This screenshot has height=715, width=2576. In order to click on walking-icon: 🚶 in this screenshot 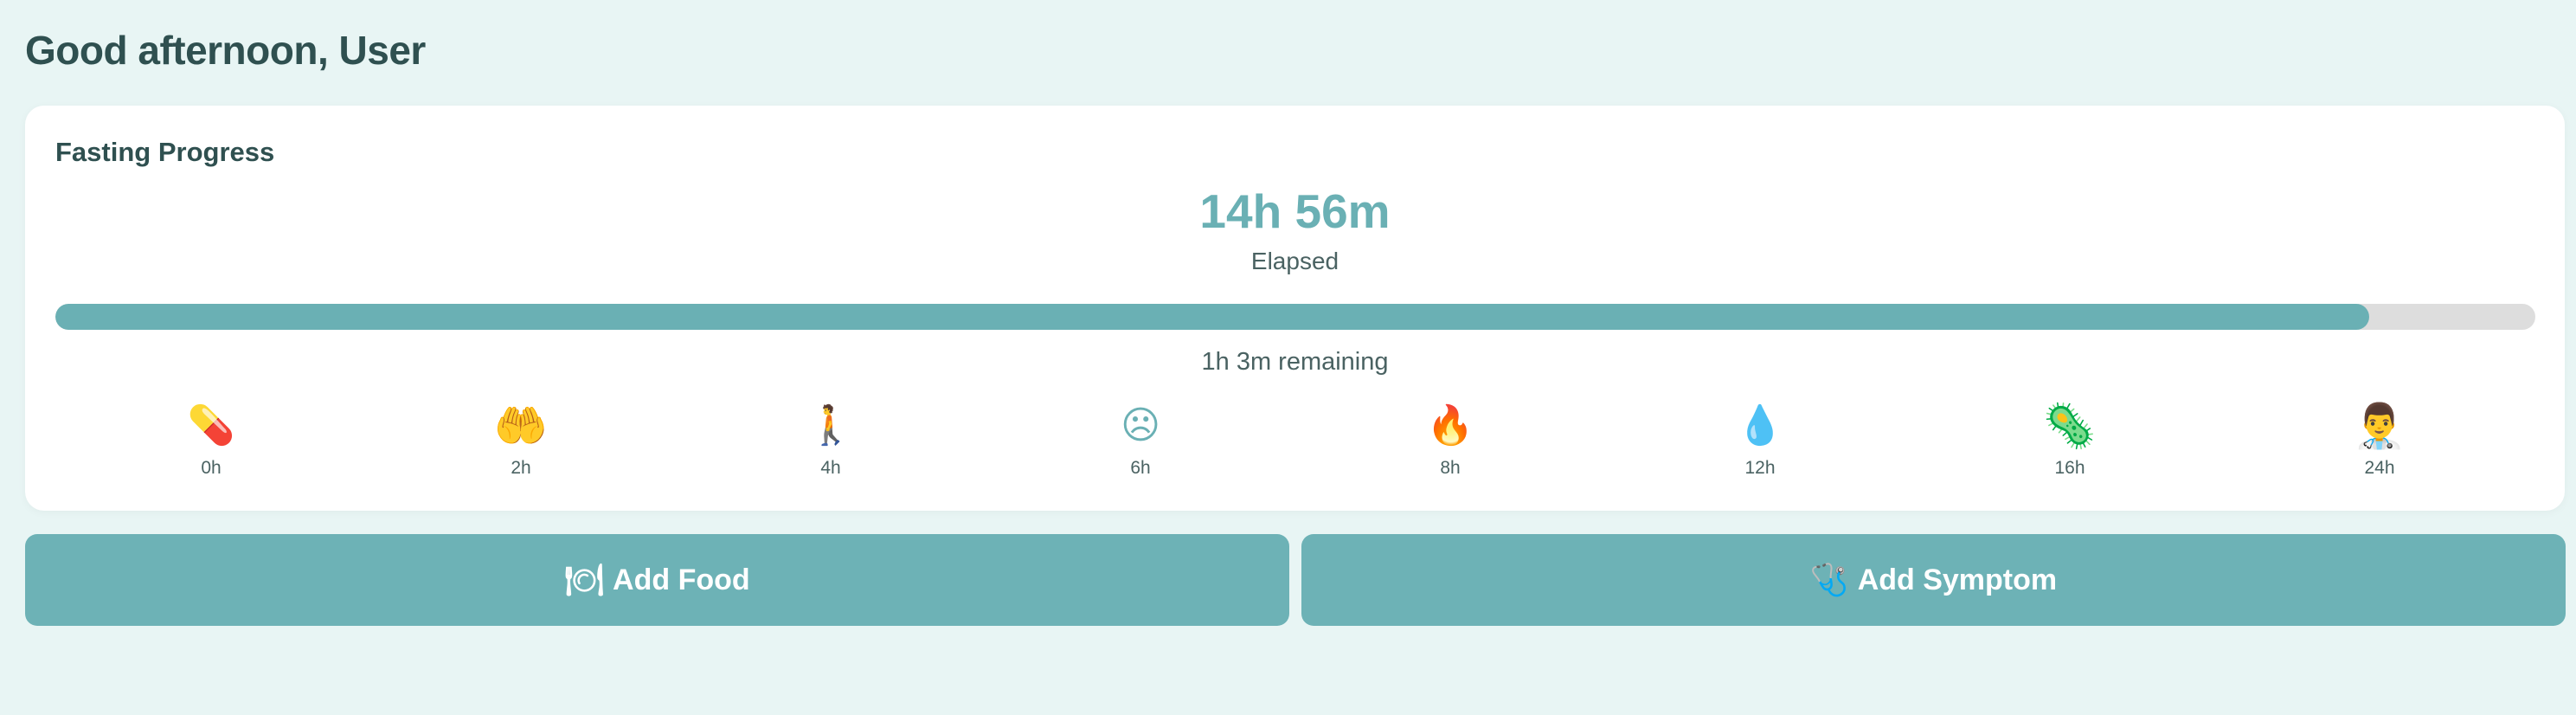, I will do `click(831, 426)`.